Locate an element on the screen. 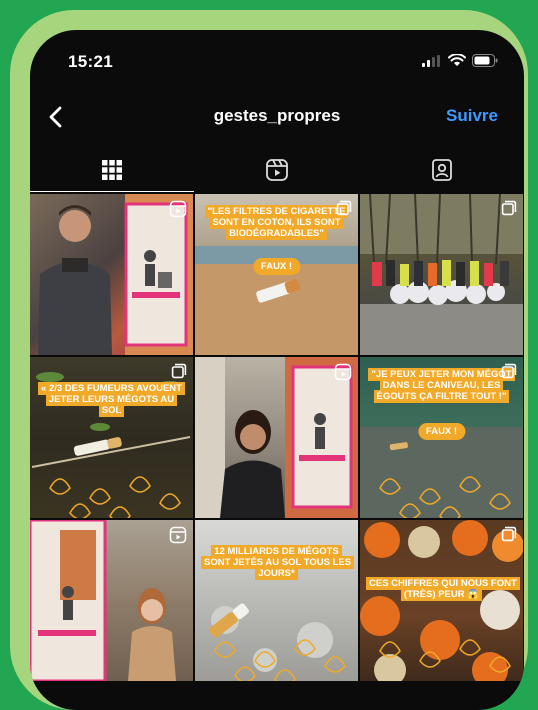 Image resolution: width=538 pixels, height=710 pixels. post-caption: CES CHIFFRES QUI NOUS FONT (TRÈS) PEUR 😱 is located at coordinates (443, 589).